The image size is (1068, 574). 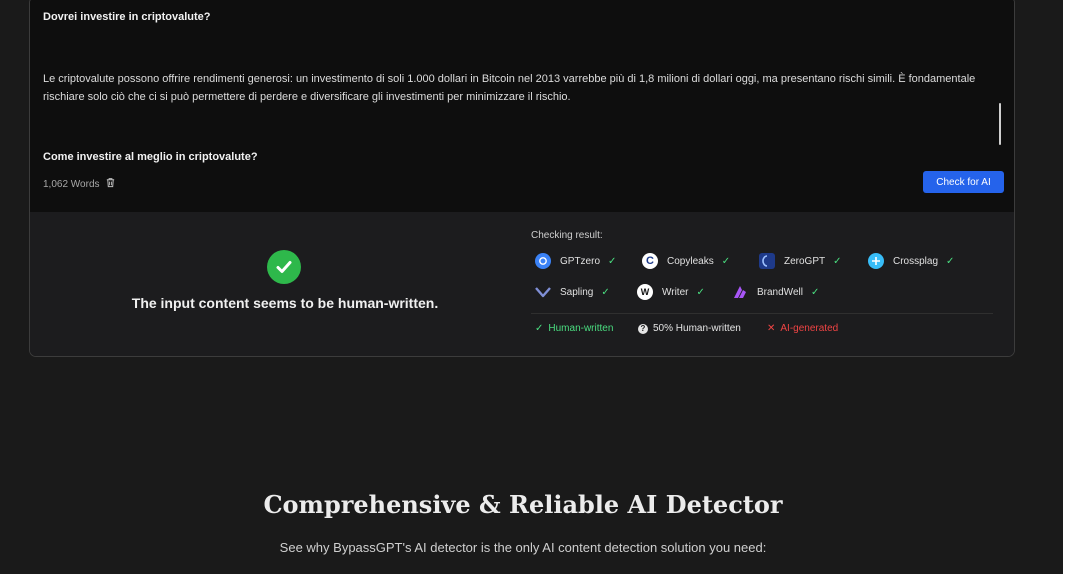 I want to click on detector-gptzero: GPTzero ✓, so click(x=575, y=261).